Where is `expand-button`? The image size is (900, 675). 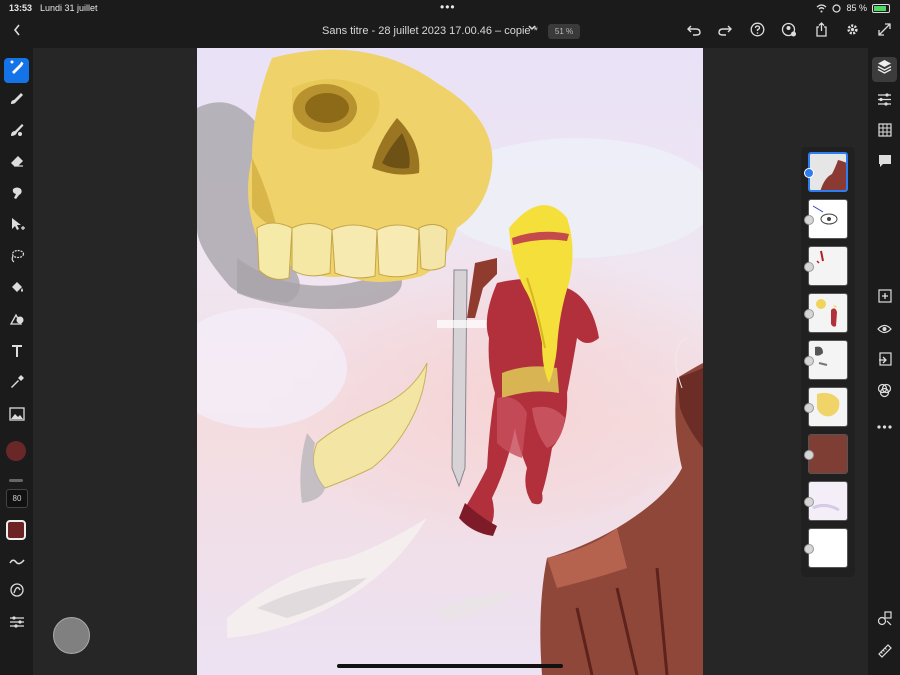
expand-button is located at coordinates (884, 32).